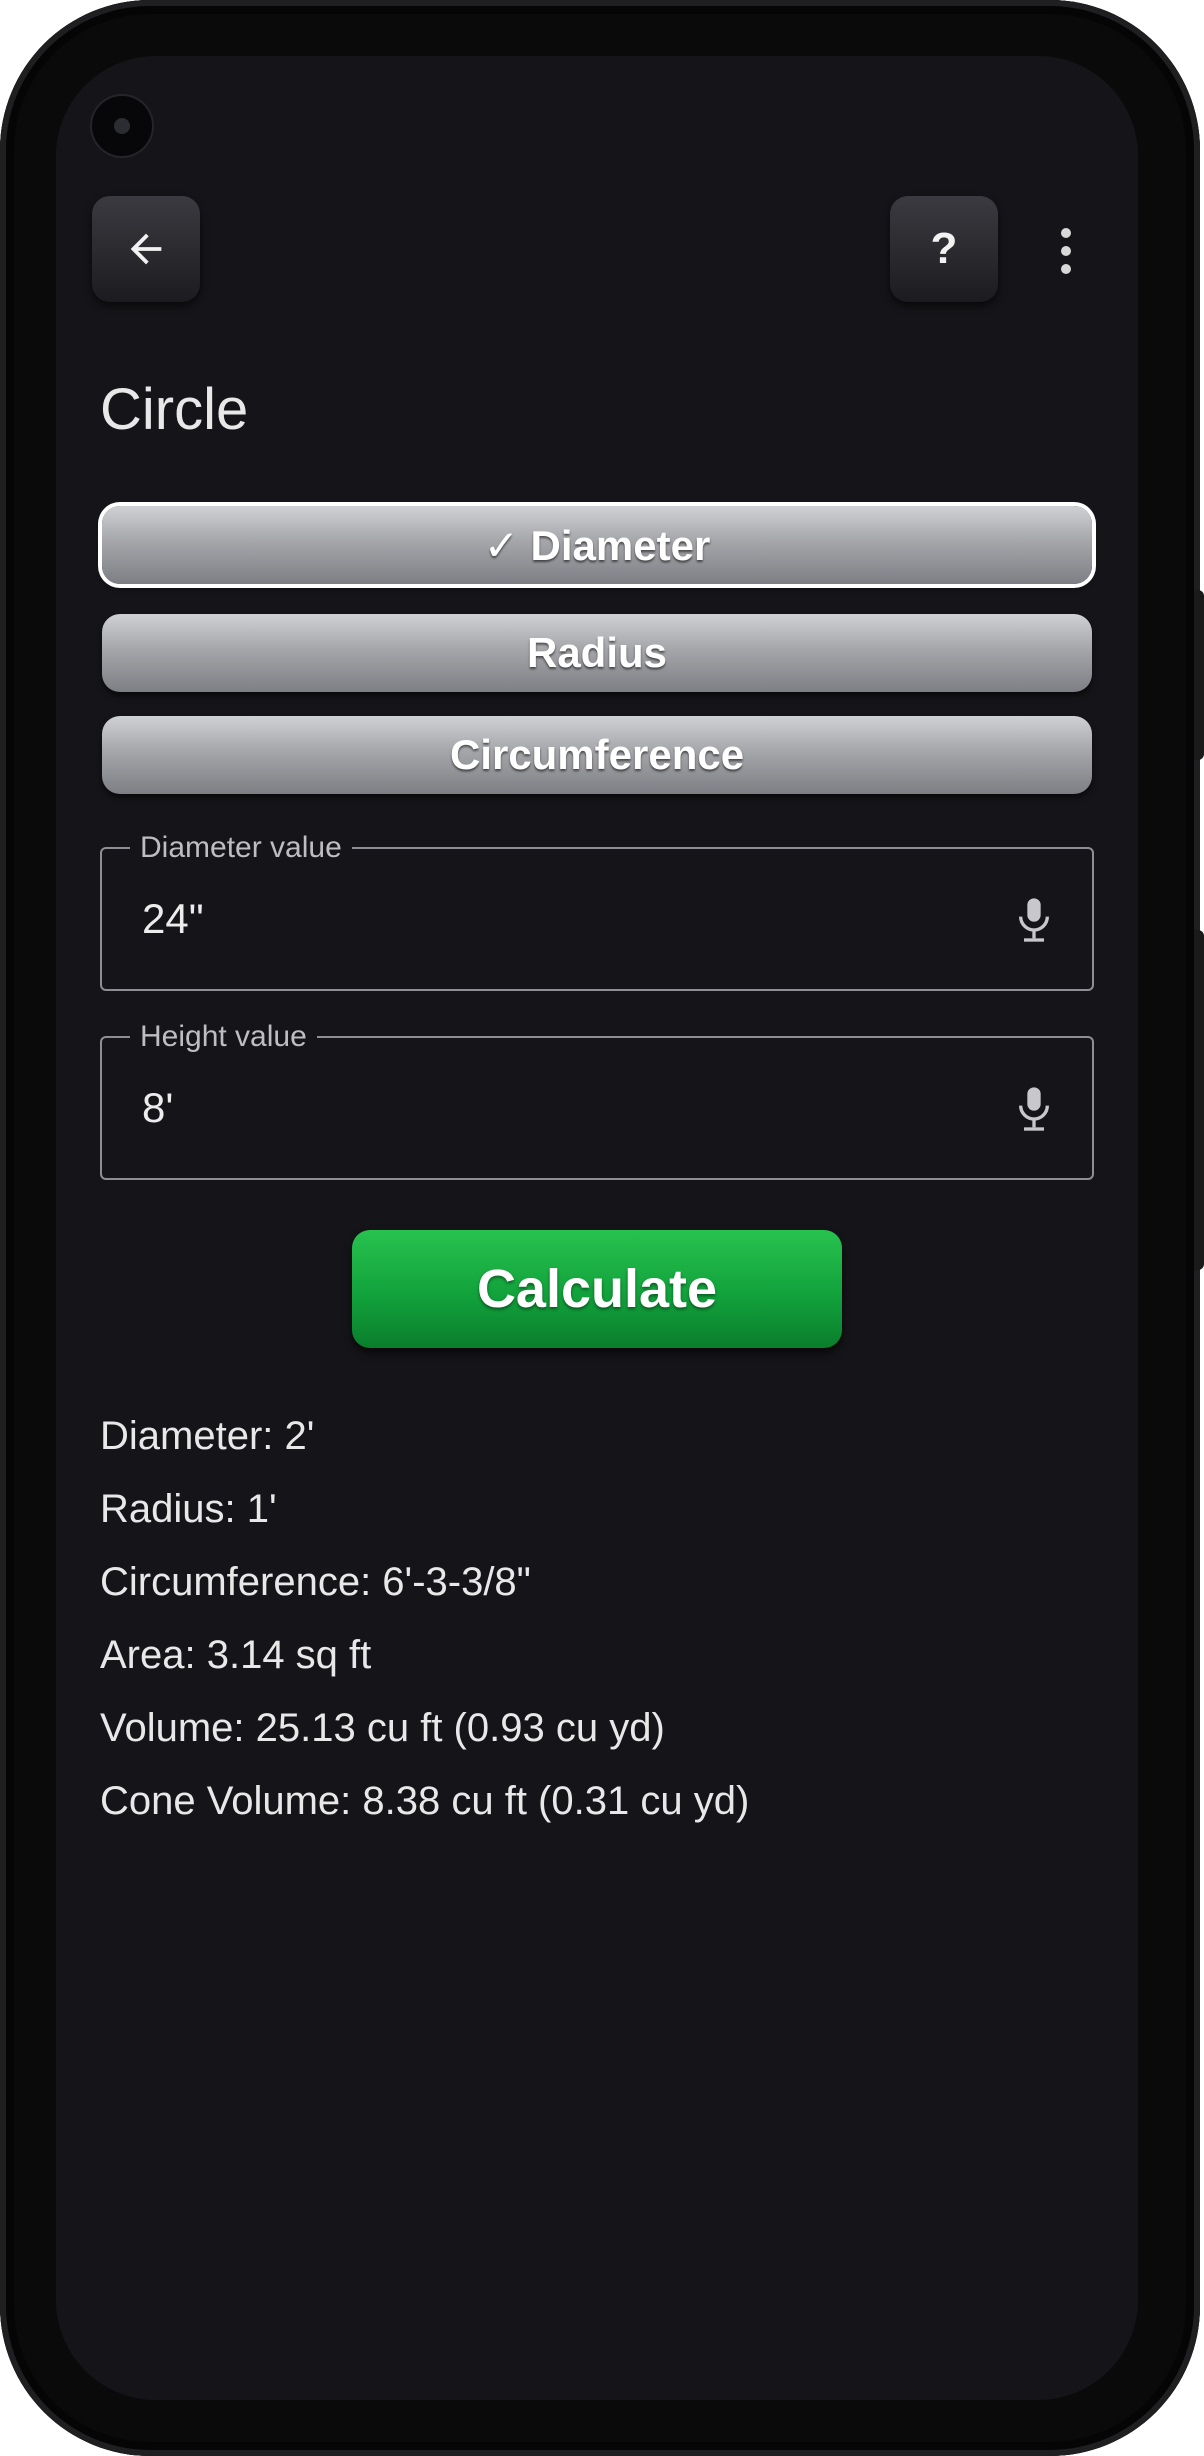 The image size is (1204, 2456). What do you see at coordinates (157, 1108) in the screenshot?
I see `height-input: 8'` at bounding box center [157, 1108].